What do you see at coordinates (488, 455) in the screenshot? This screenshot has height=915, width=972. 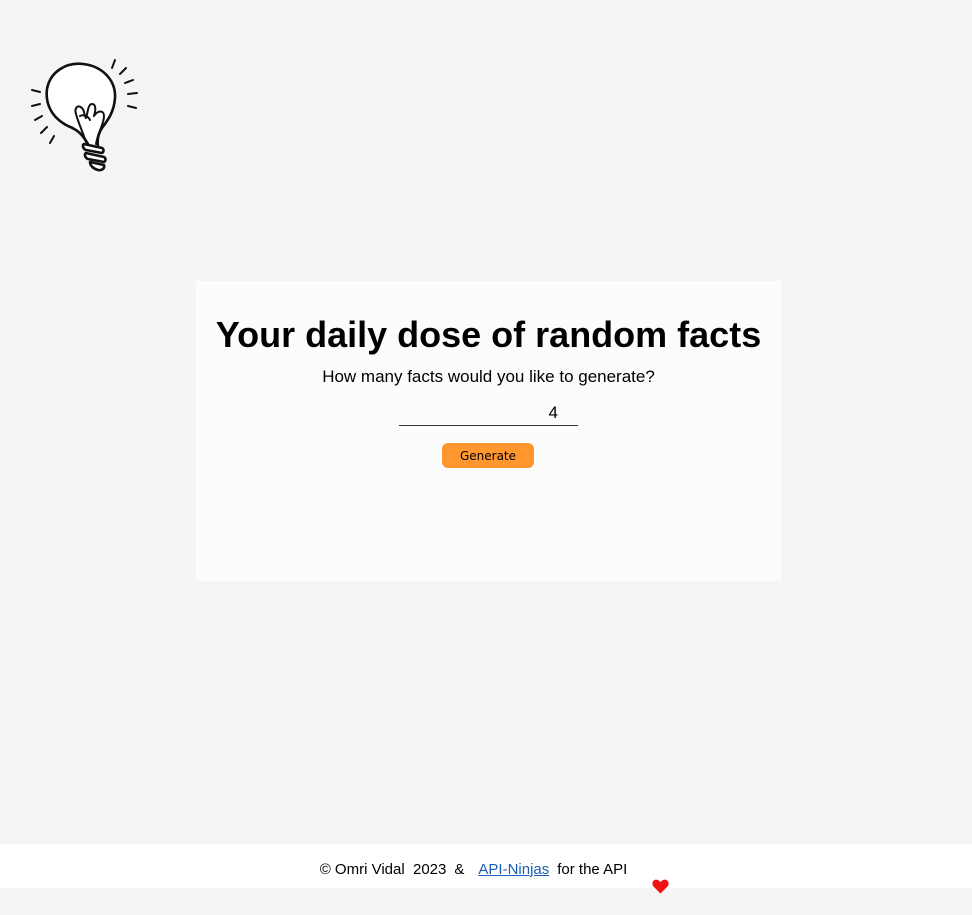 I see `generate-button: Generate` at bounding box center [488, 455].